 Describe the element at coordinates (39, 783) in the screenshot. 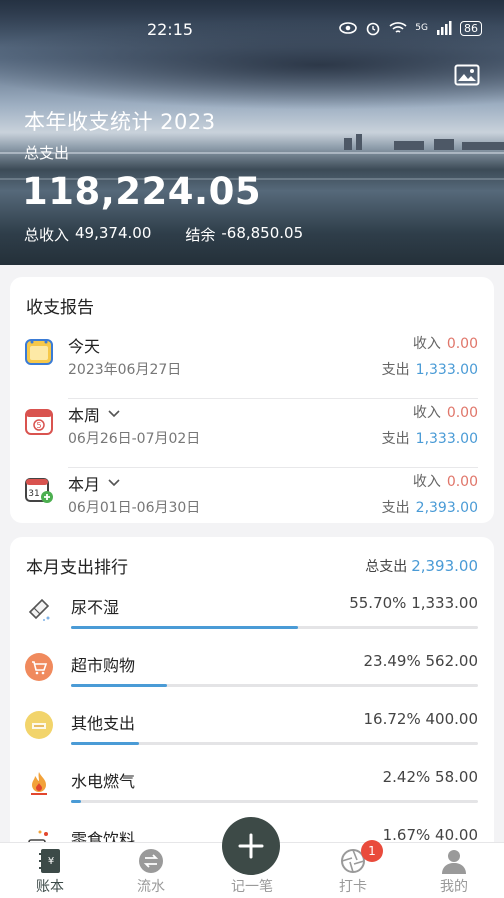

I see `fire-icon` at that location.